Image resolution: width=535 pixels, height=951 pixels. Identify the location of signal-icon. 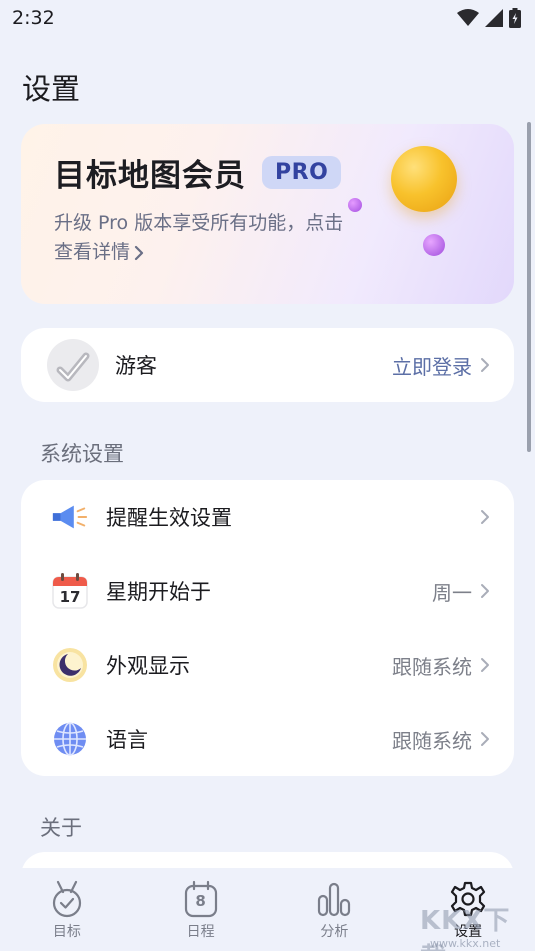
(494, 18).